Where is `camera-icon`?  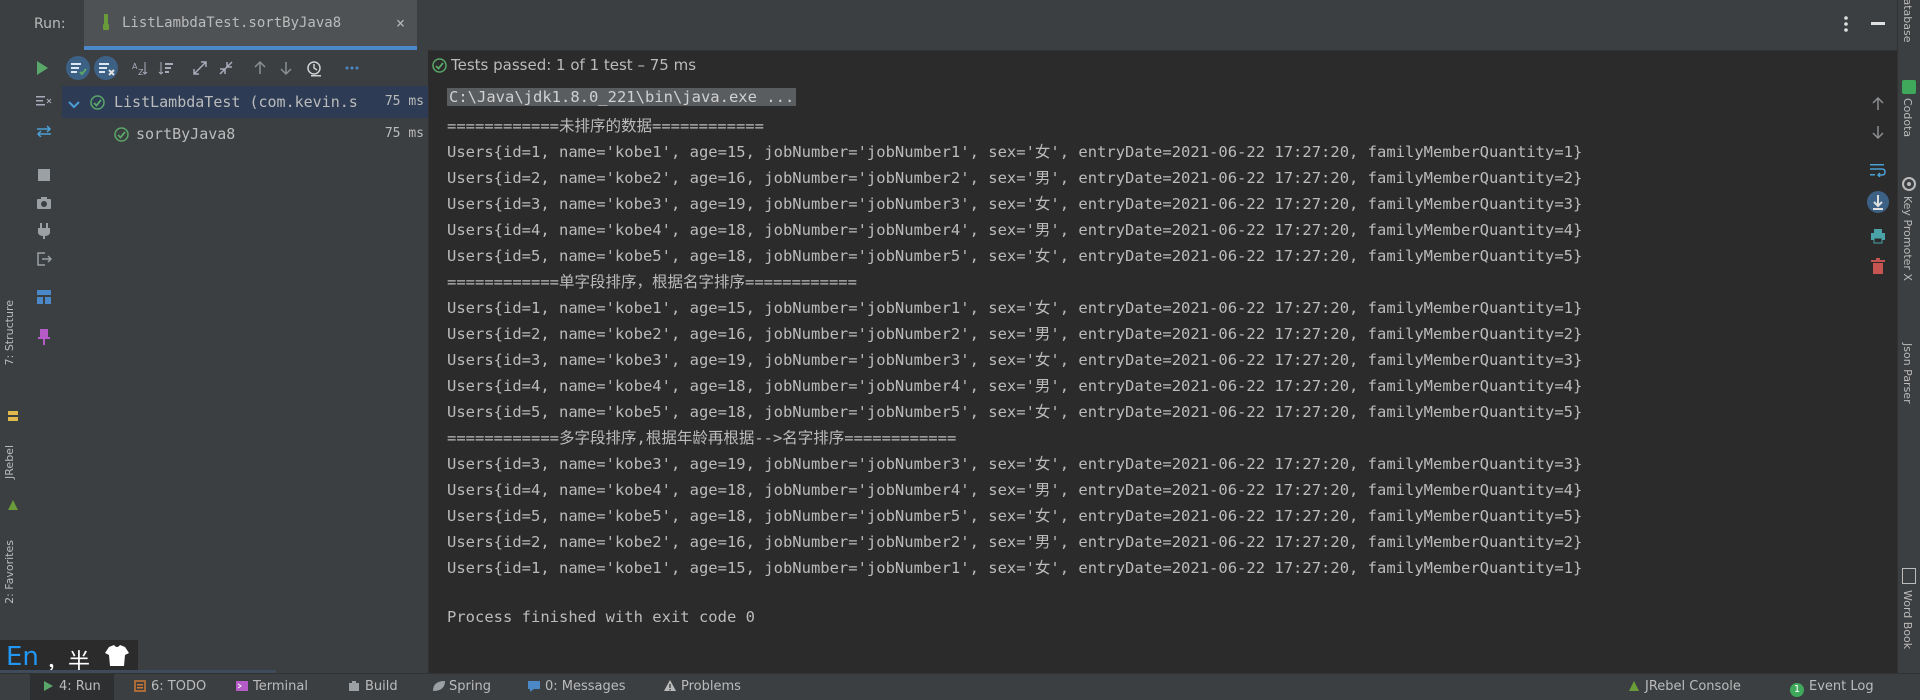 camera-icon is located at coordinates (44, 203).